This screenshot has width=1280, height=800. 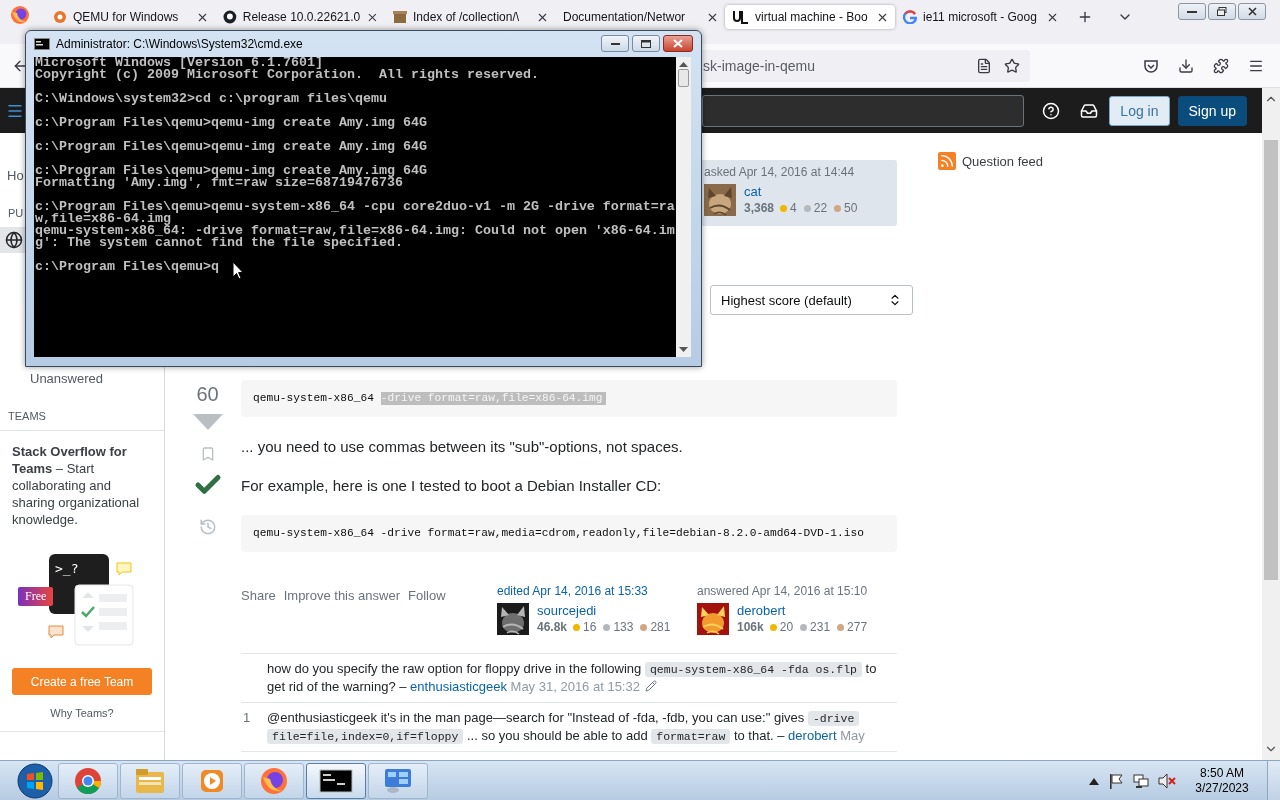 I want to click on clock-date: 3/27/2023, so click(x=1222, y=788).